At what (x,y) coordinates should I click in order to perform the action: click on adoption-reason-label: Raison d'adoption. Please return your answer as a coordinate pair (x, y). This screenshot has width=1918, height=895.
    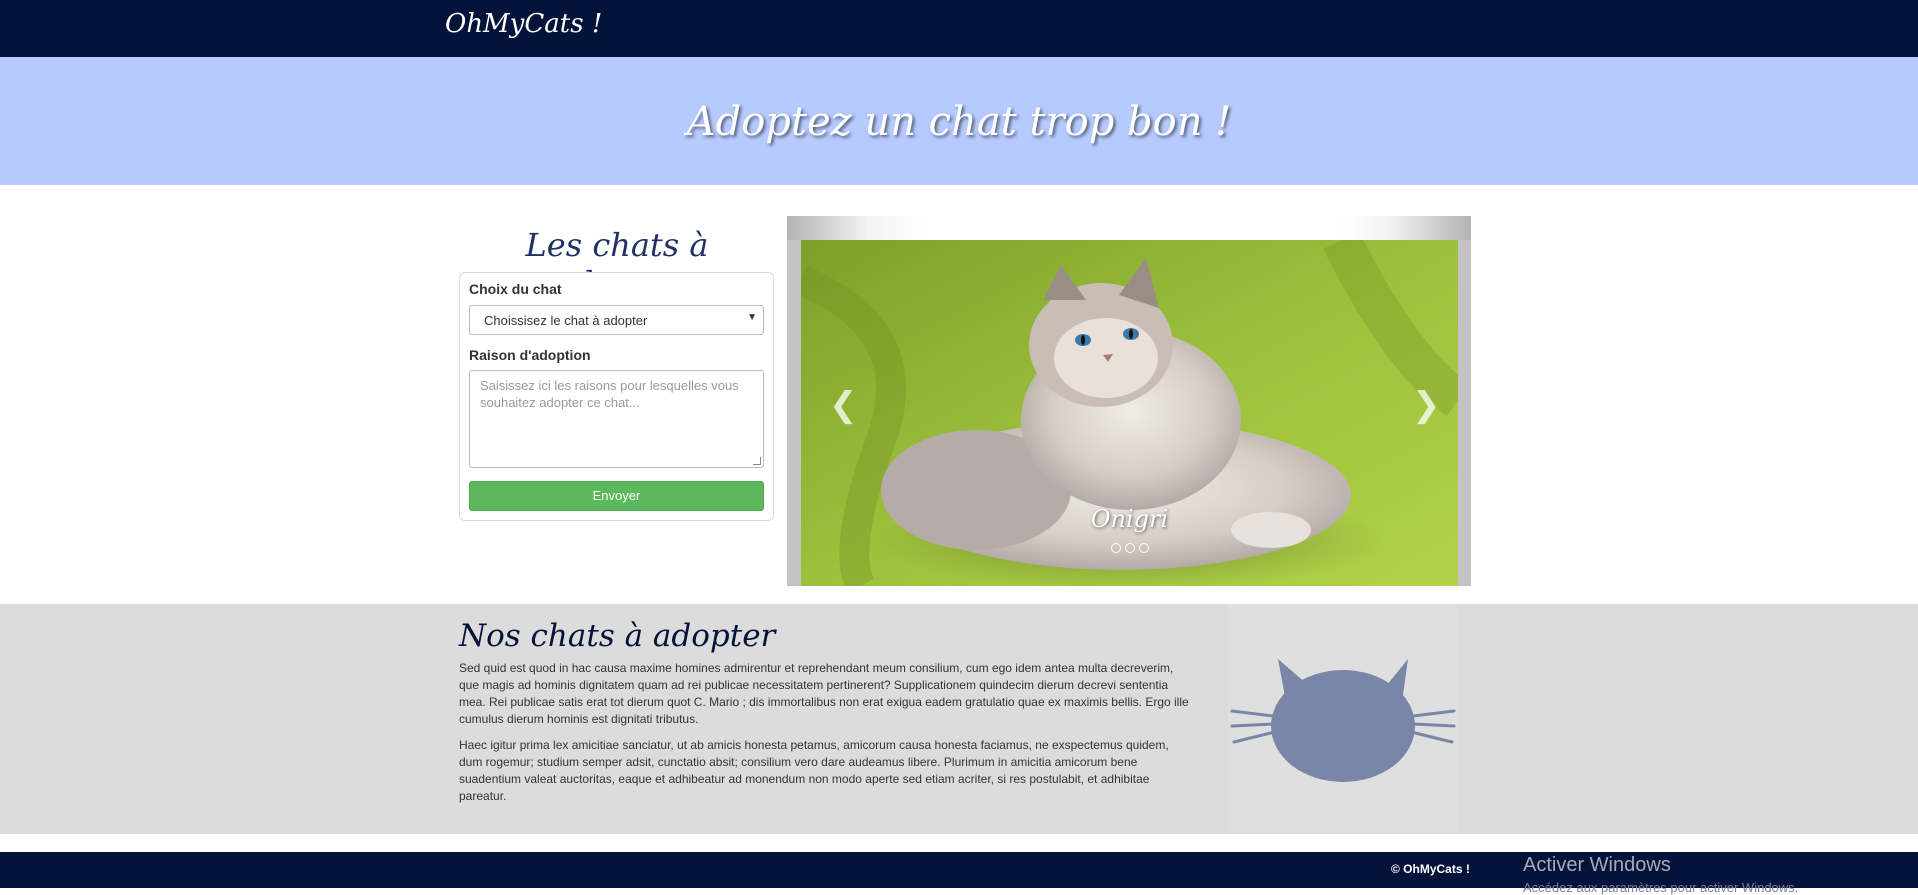
    Looking at the image, I should click on (530, 355).